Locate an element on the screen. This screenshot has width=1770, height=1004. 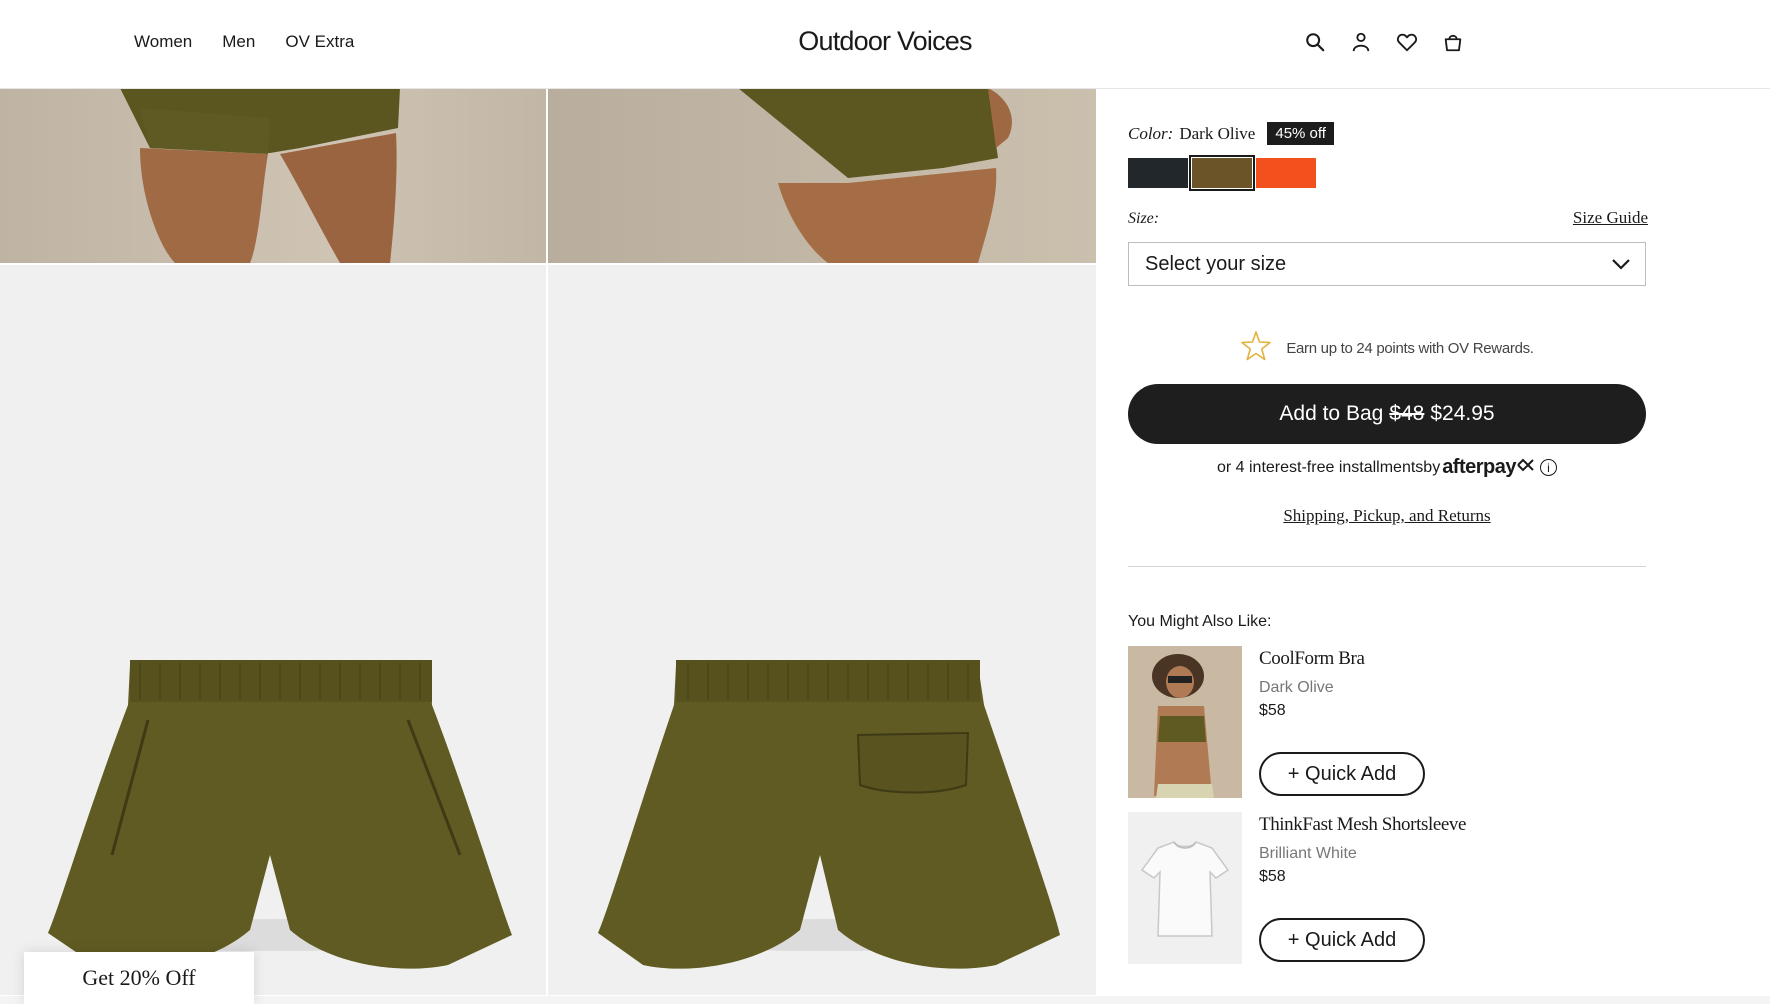
afterpay-logo: afterpay is located at coordinates (1479, 467).